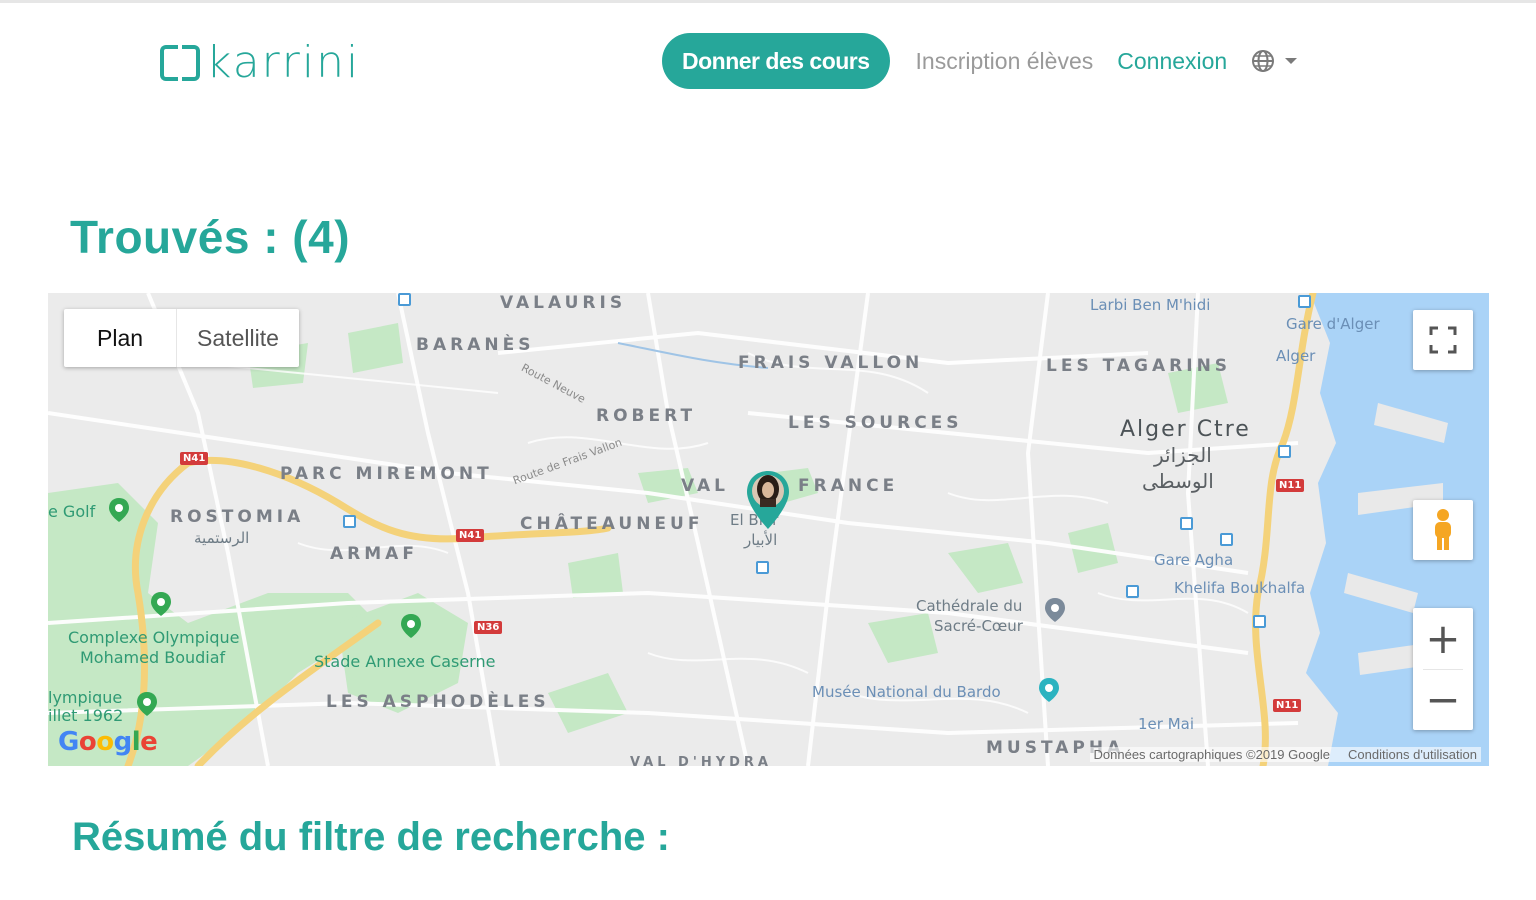 The image size is (1536, 900). Describe the element at coordinates (488, 627) in the screenshot. I see `road-shield: N36` at that location.